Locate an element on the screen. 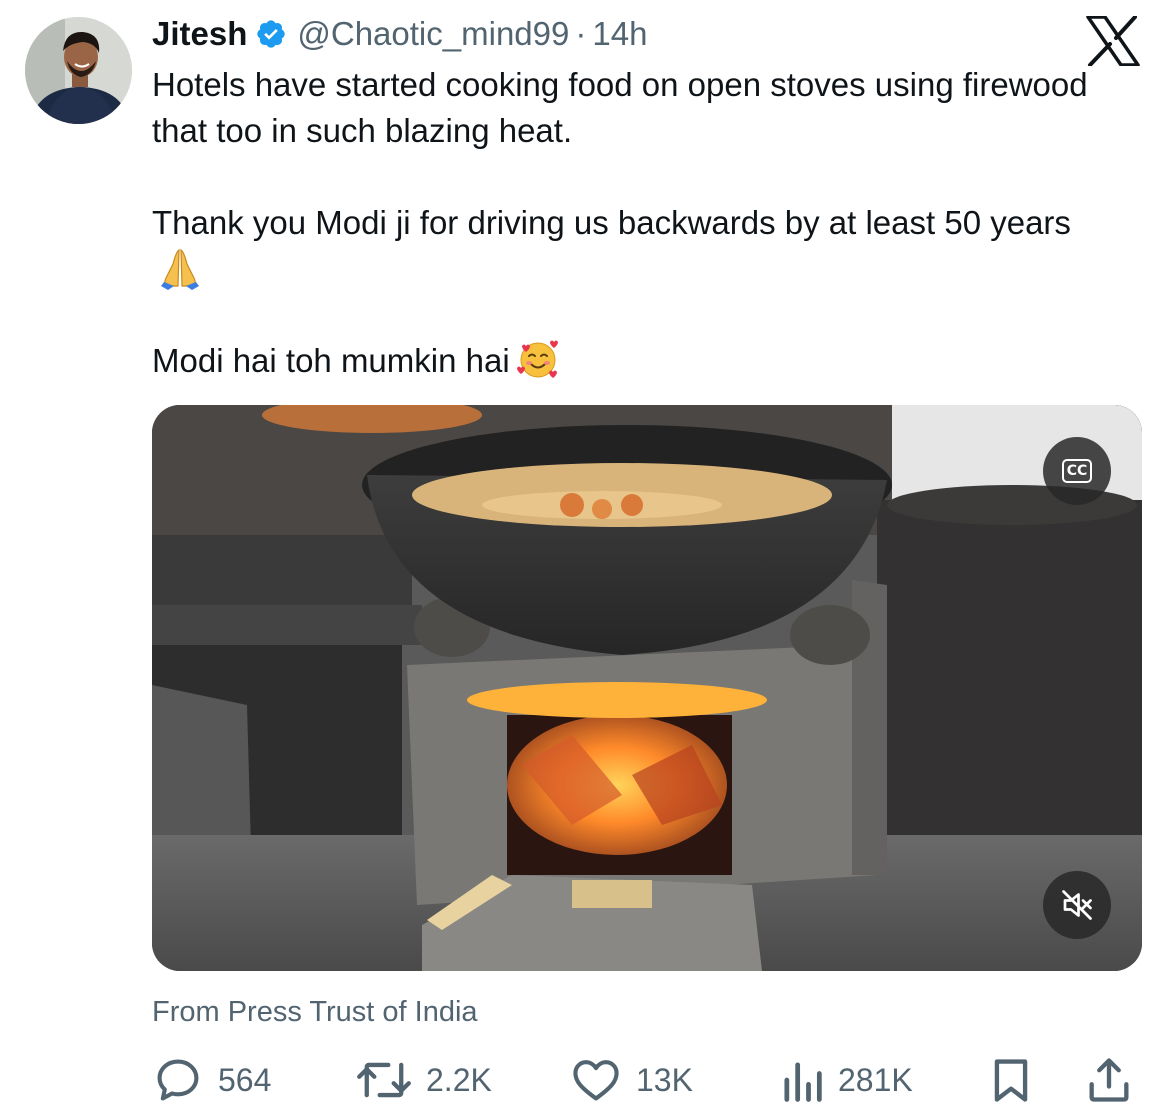 The image size is (1170, 1118). analytics-icon is located at coordinates (803, 1082).